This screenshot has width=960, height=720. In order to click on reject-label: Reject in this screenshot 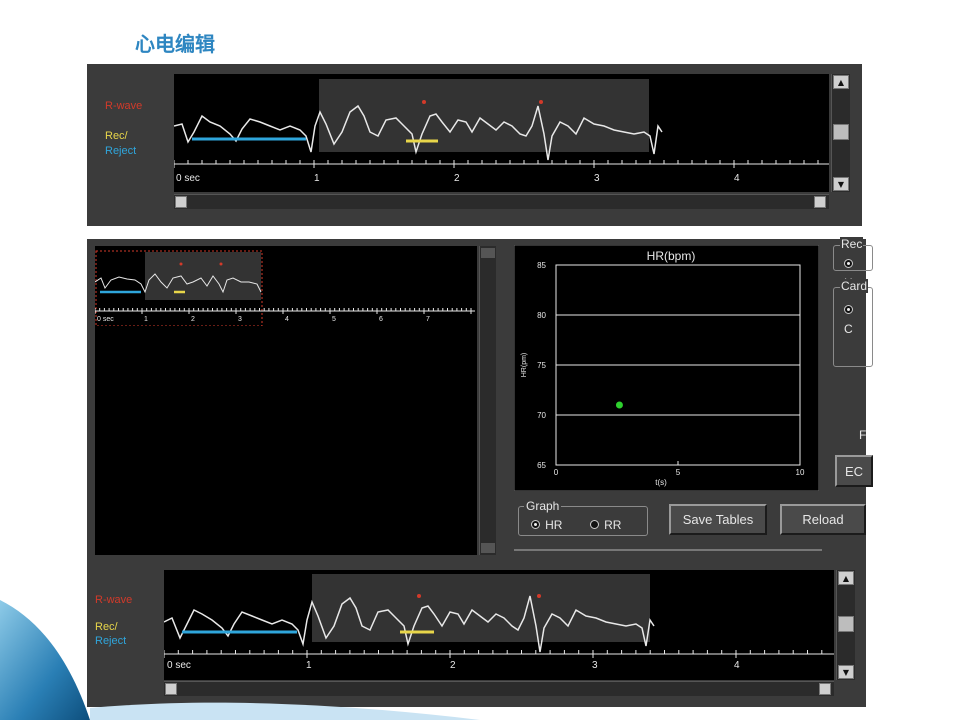, I will do `click(121, 151)`.